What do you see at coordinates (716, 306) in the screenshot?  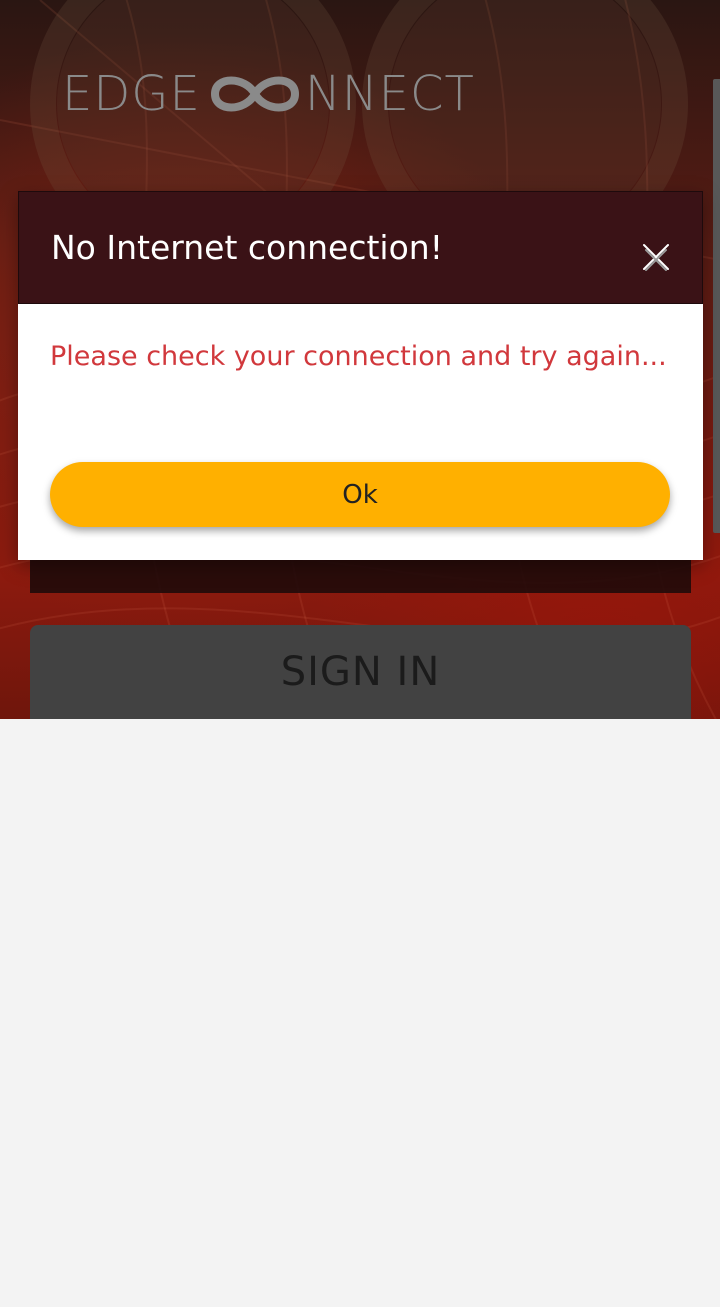 I see `scrollbar` at bounding box center [716, 306].